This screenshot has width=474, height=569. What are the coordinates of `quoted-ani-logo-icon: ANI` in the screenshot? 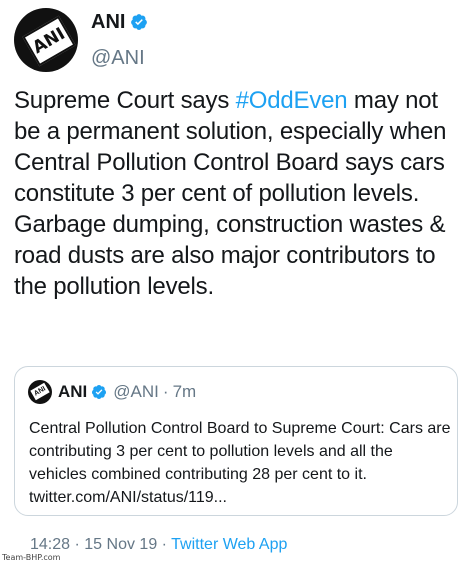 It's located at (40, 391).